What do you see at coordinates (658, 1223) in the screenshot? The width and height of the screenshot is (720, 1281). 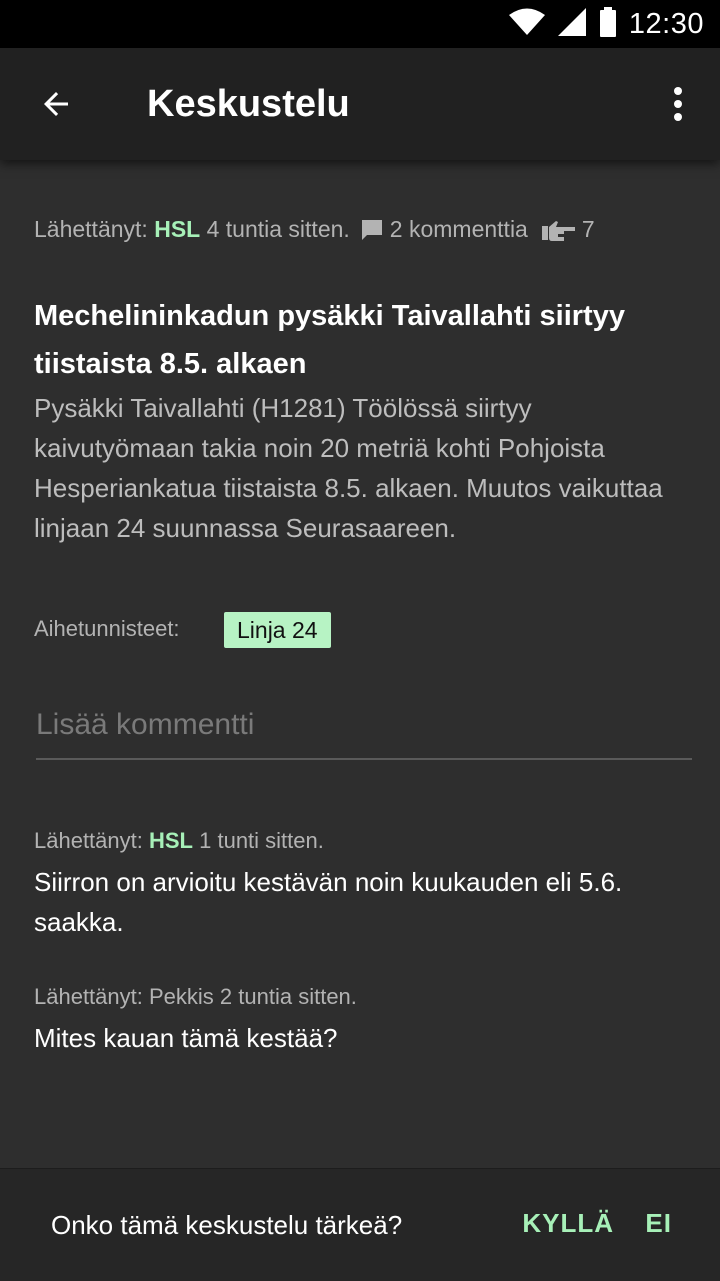 I see `no-button: EI` at bounding box center [658, 1223].